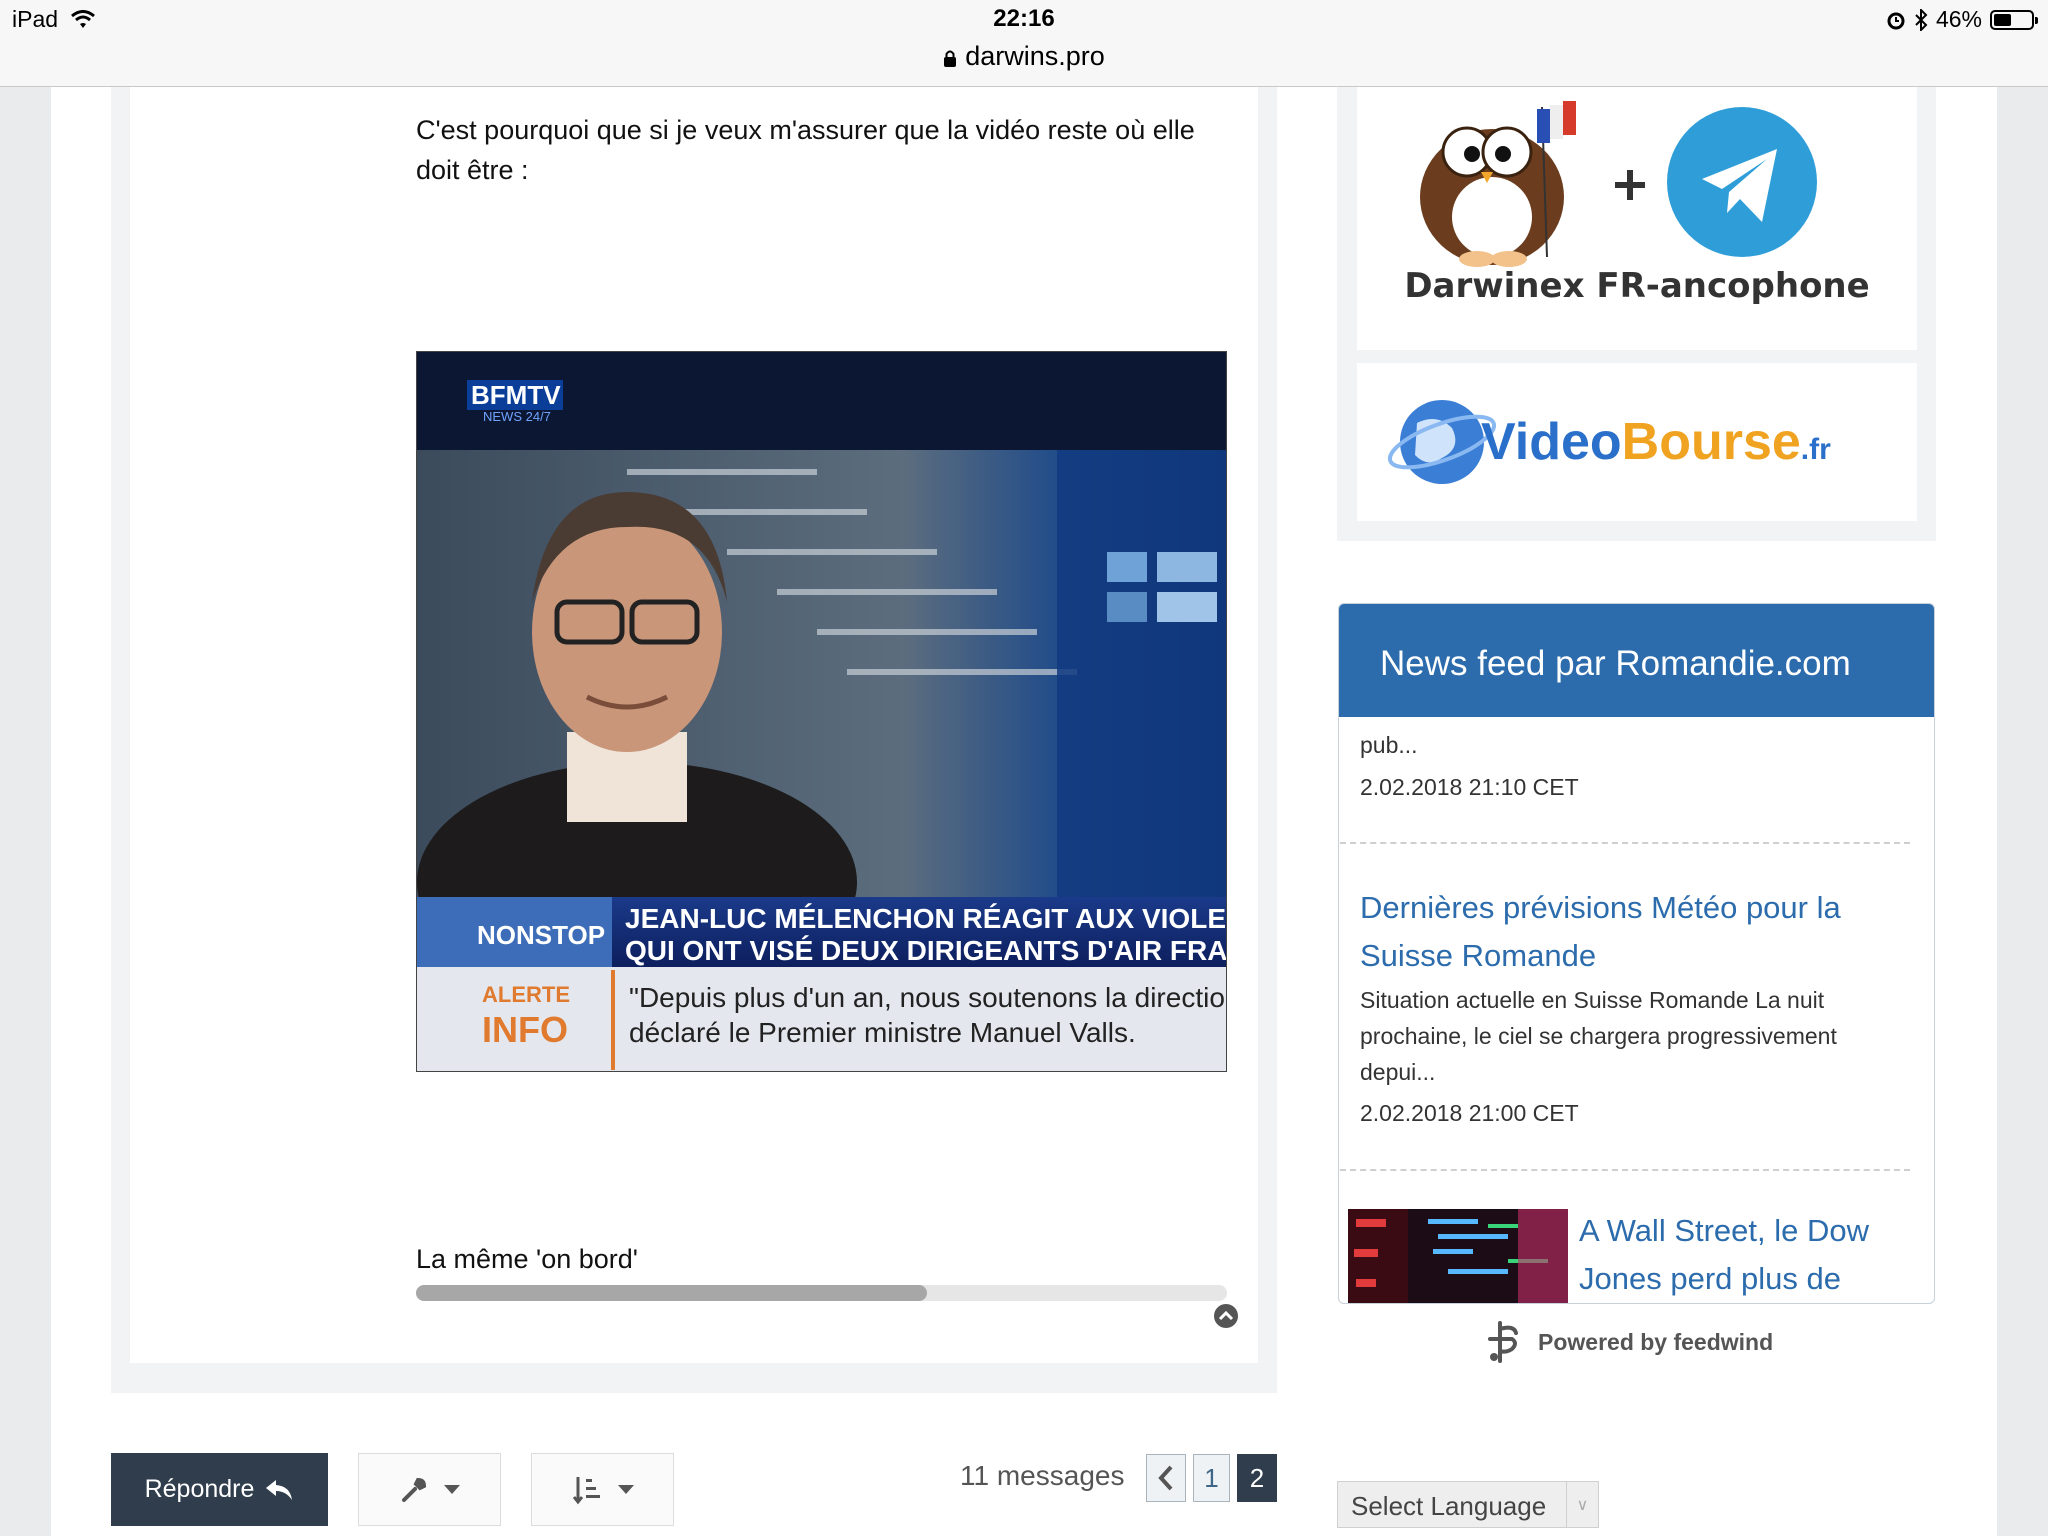  I want to click on feed-item-3-thumbnail, so click(1458, 1256).